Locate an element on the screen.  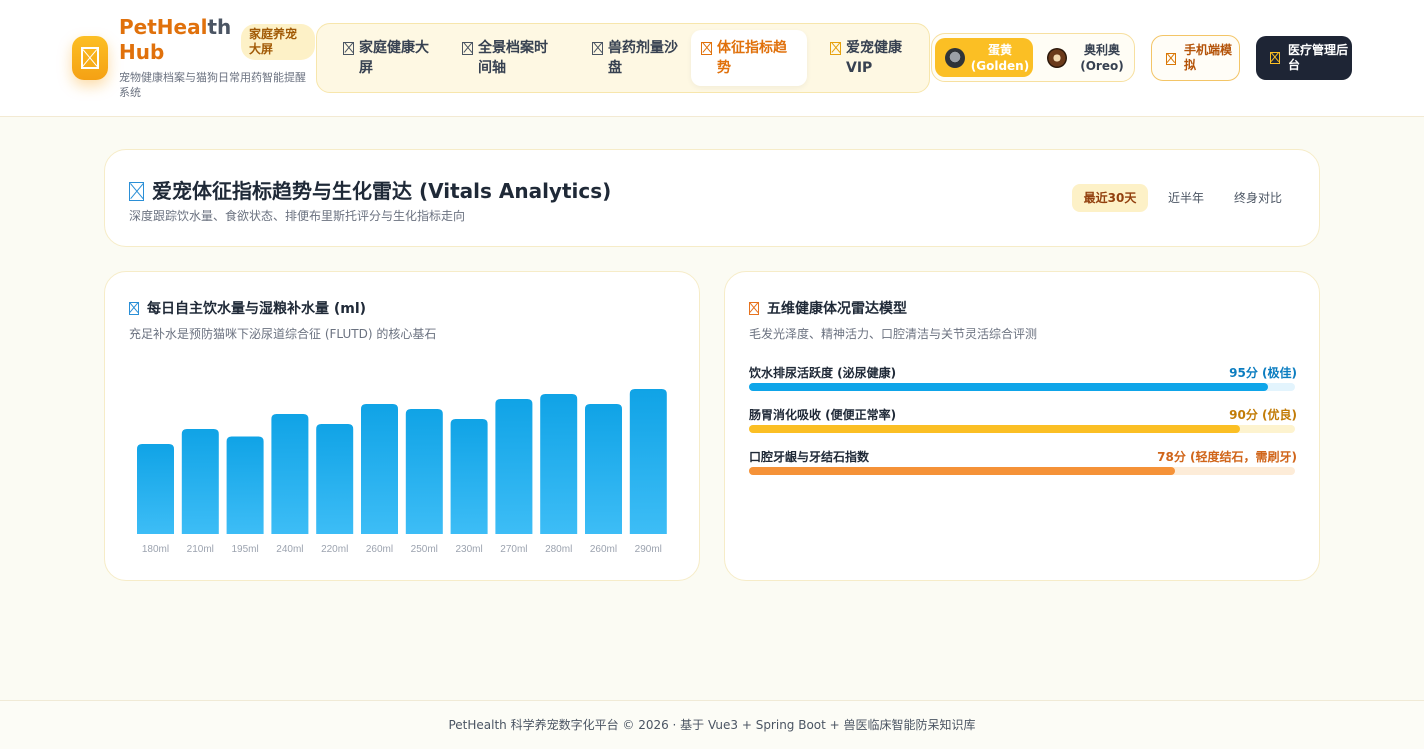
water-bar-label: 180ml is located at coordinates (155, 549).